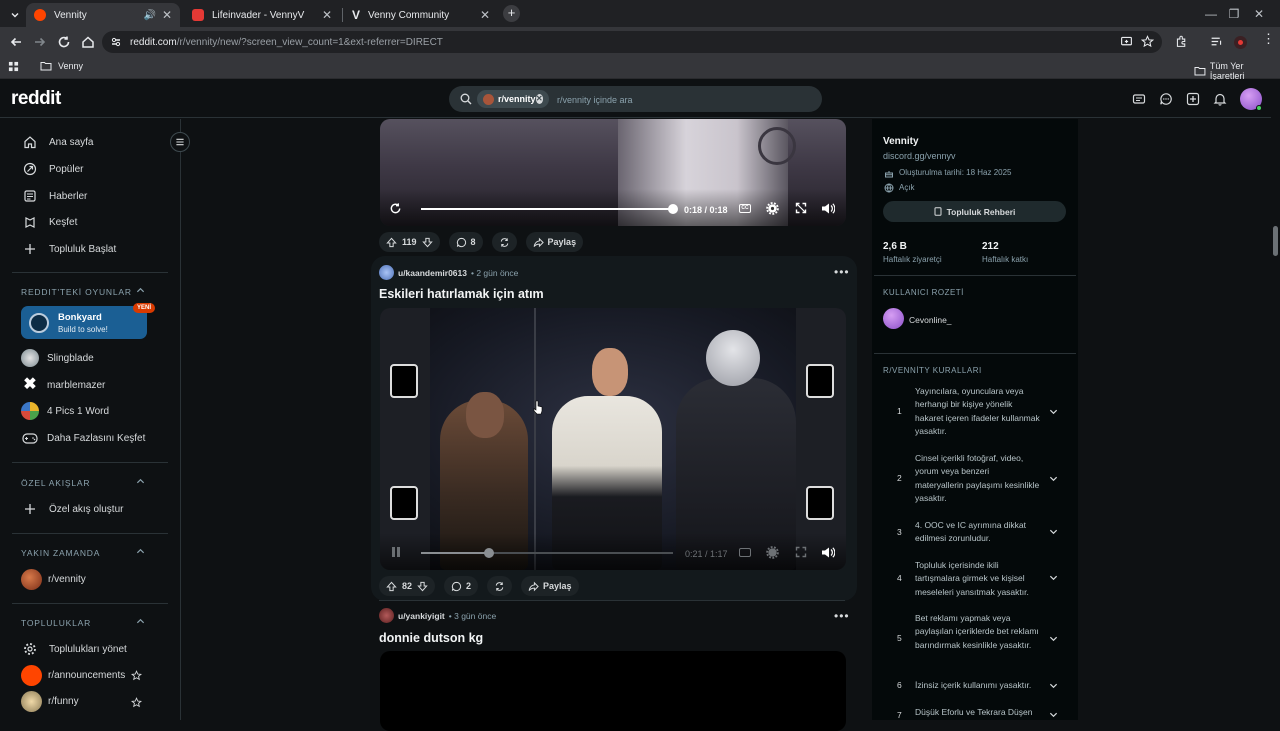 This screenshot has height=731, width=1280. What do you see at coordinates (1275, 400) in the screenshot?
I see `page-scrollbar` at bounding box center [1275, 400].